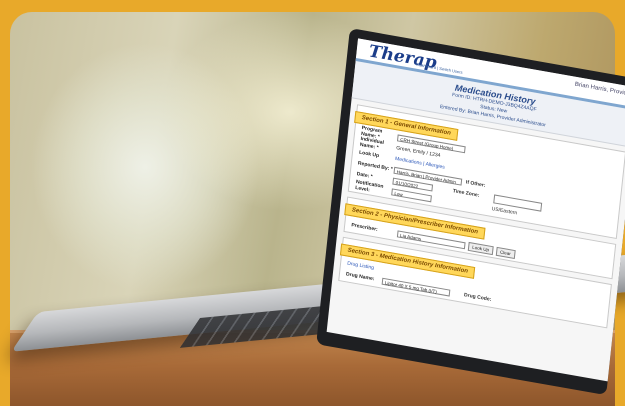 This screenshot has height=406, width=625. Describe the element at coordinates (475, 184) in the screenshot. I see `other-label: If Other:` at that location.